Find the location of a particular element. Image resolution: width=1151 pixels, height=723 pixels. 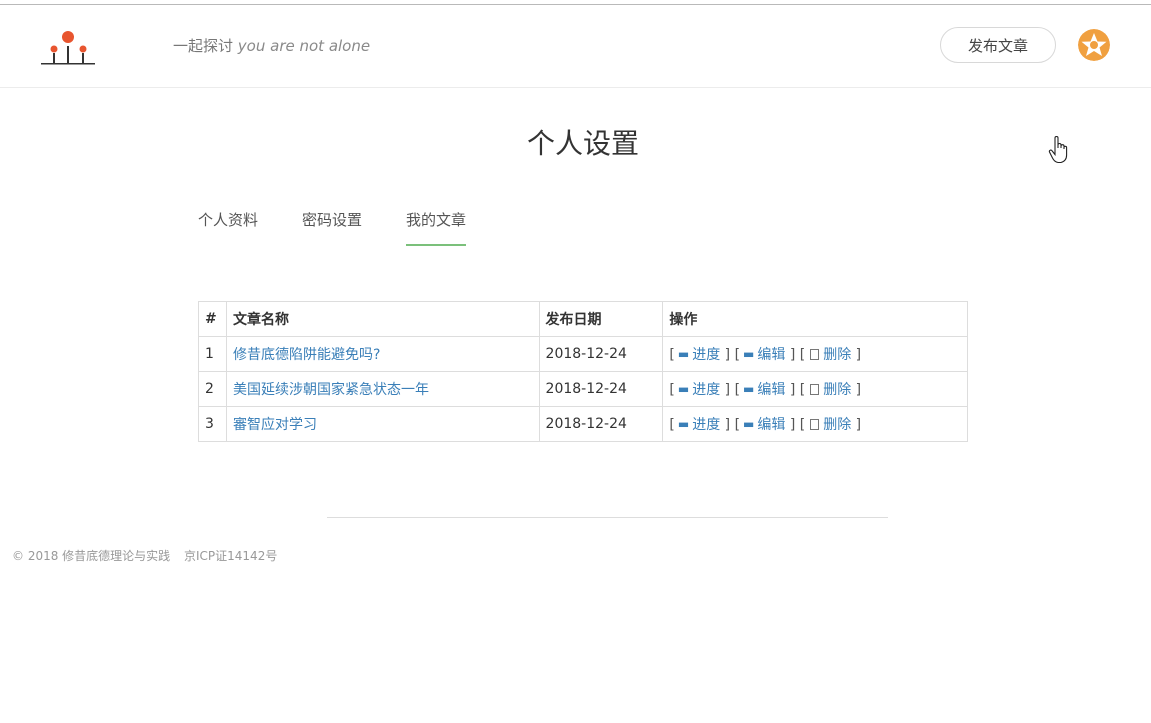

header-actions: 操作 is located at coordinates (815, 319).